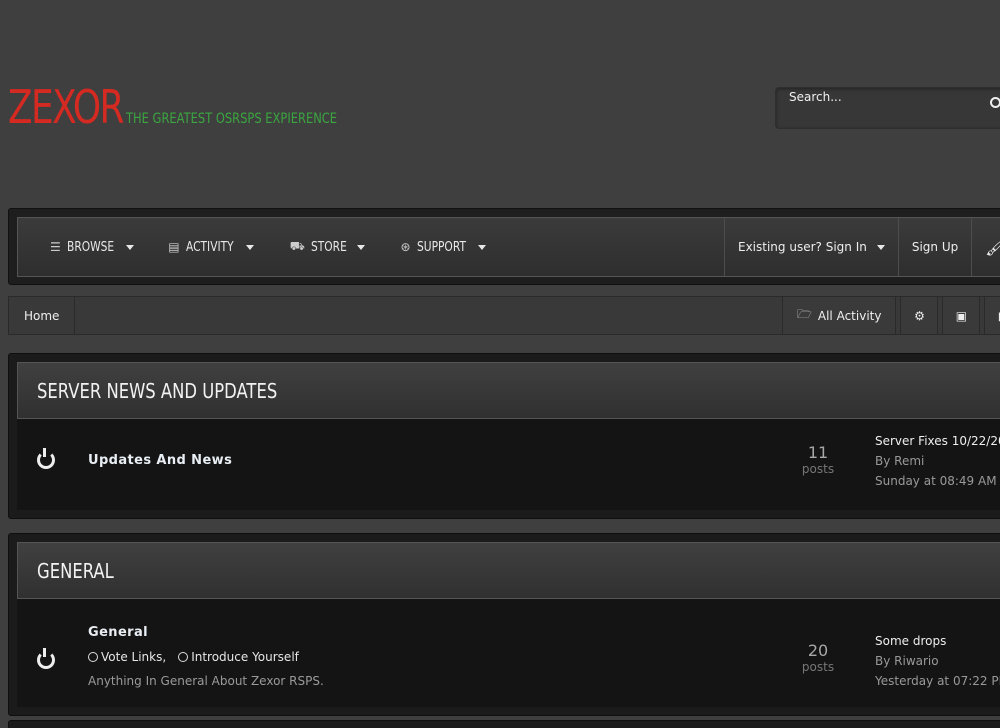 The image size is (1000, 728). What do you see at coordinates (75, 570) in the screenshot?
I see `category-title: GENERAL` at bounding box center [75, 570].